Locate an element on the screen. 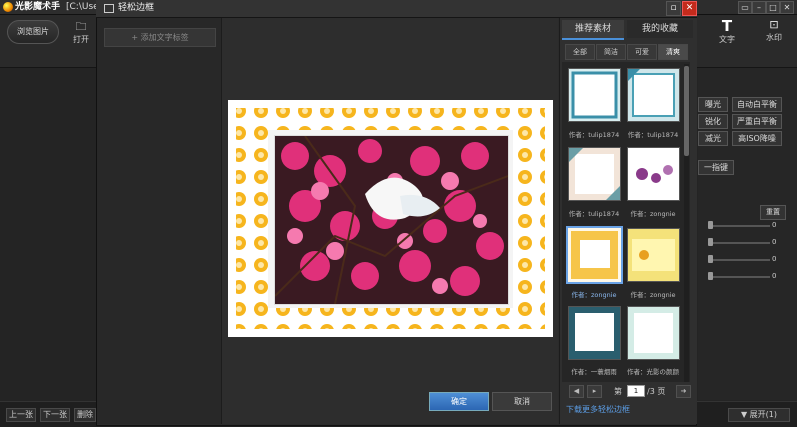 The height and width of the screenshot is (427, 797). tab-favorites: 我的收藏 is located at coordinates (660, 29).